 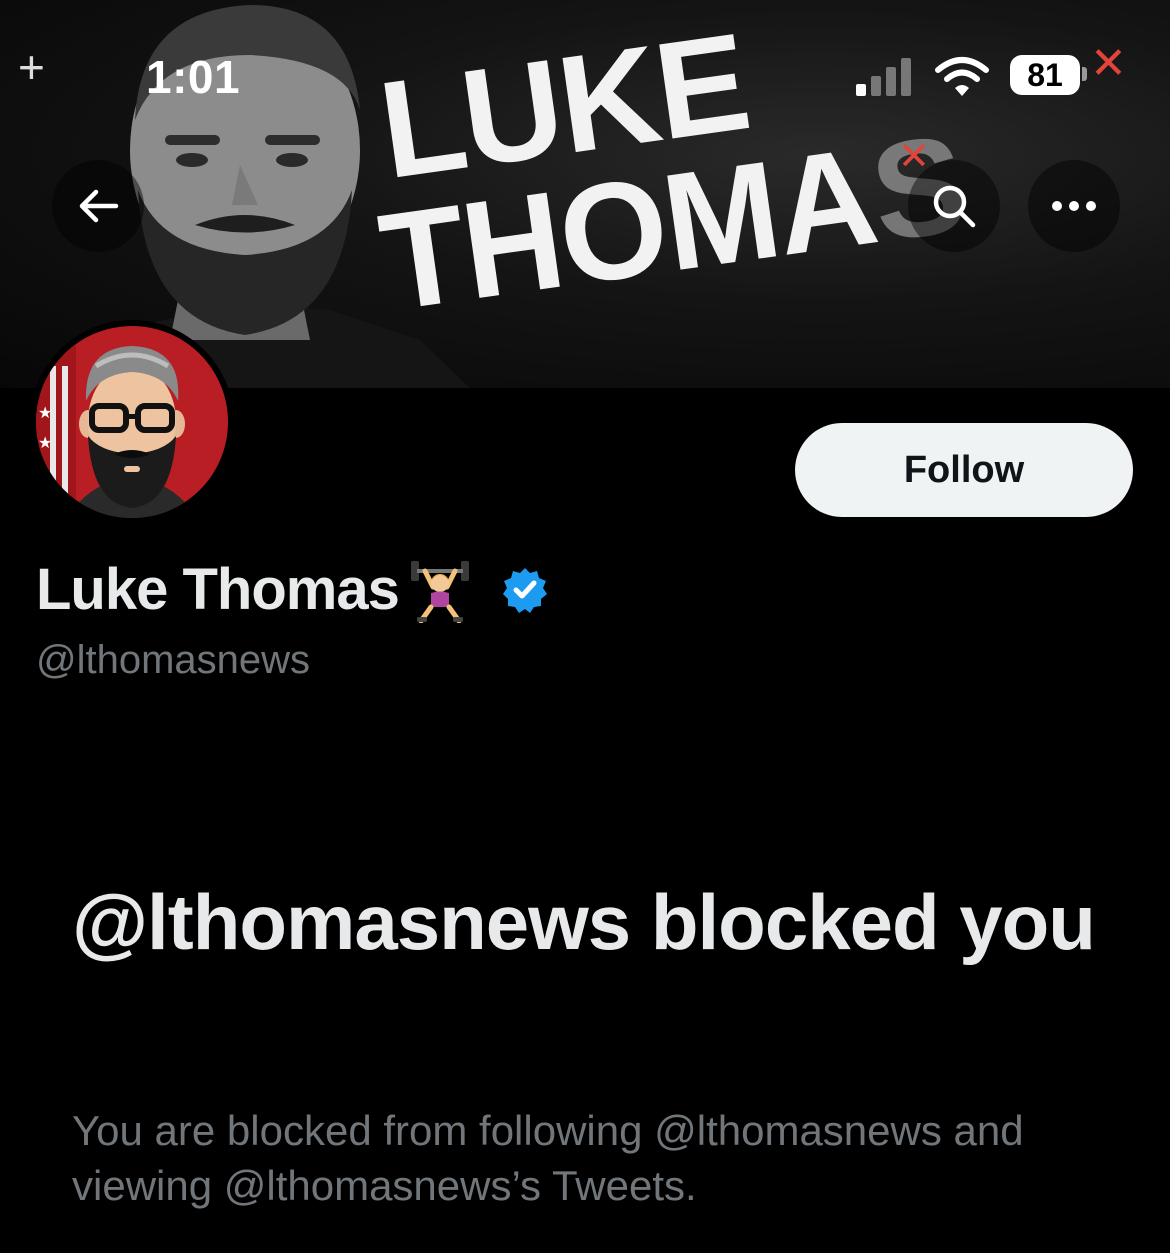 I want to click on cellular-signal-icon, so click(x=883, y=77).